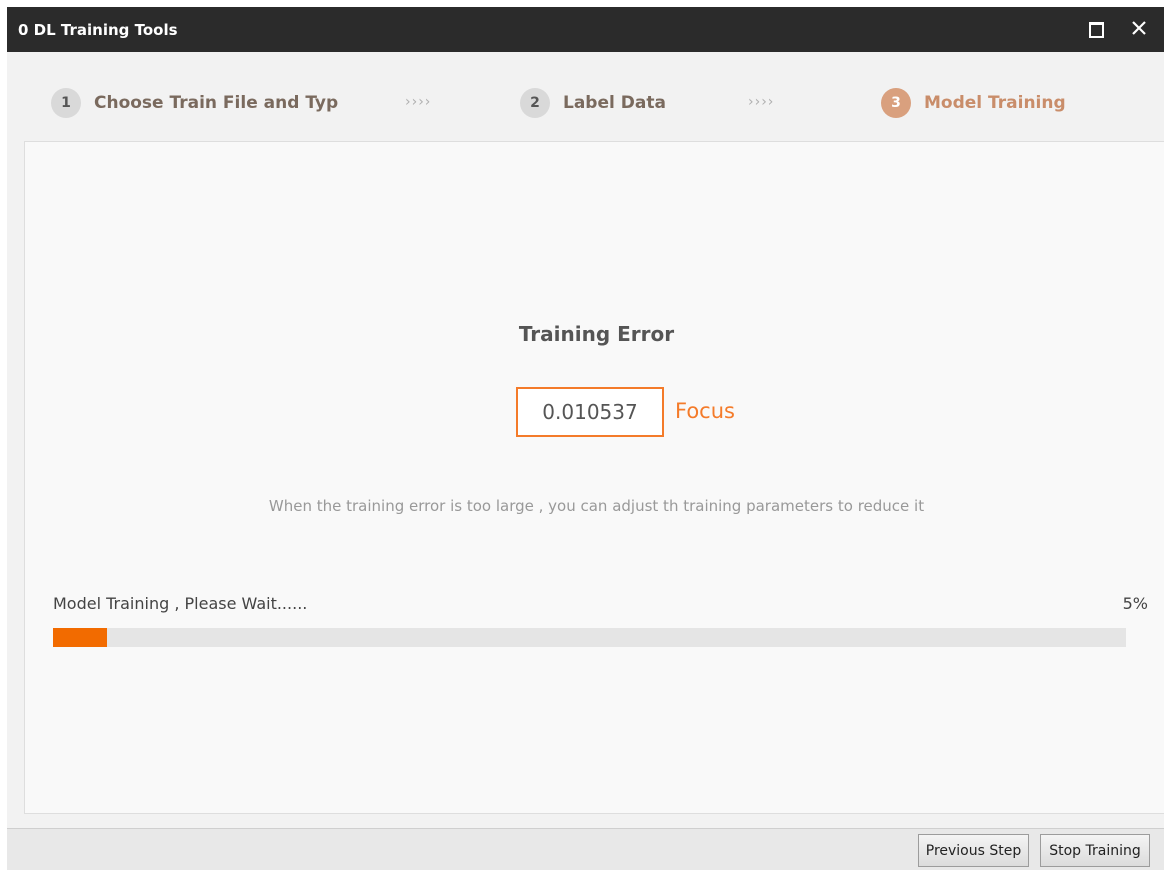  Describe the element at coordinates (535, 103) in the screenshot. I see `step-number: 2` at that location.